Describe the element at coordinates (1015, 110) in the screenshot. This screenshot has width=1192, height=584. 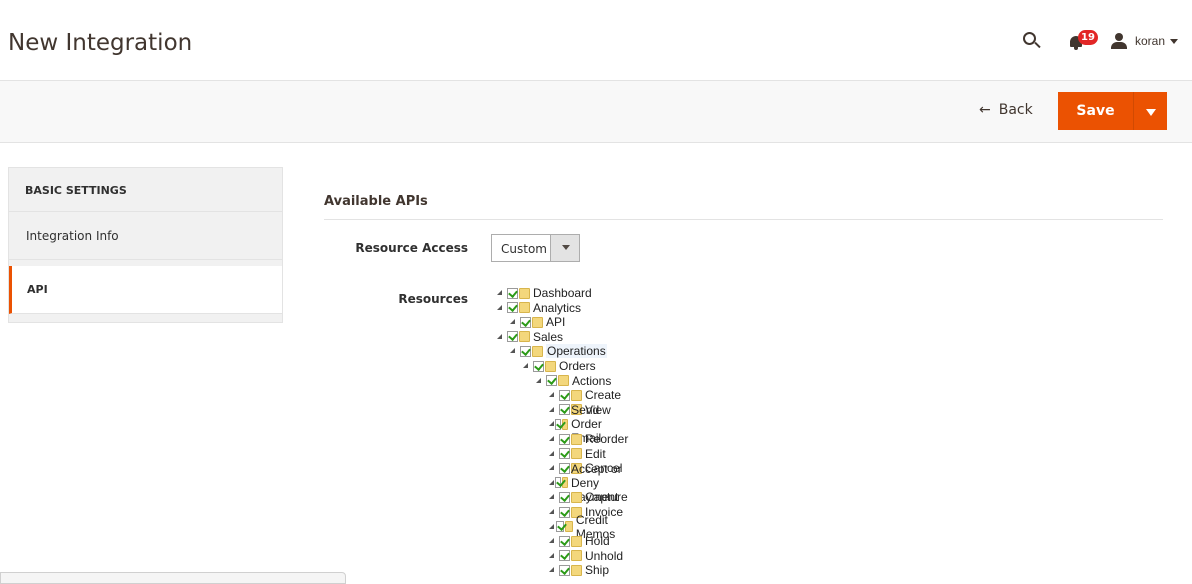
I see `back-label: Back` at that location.